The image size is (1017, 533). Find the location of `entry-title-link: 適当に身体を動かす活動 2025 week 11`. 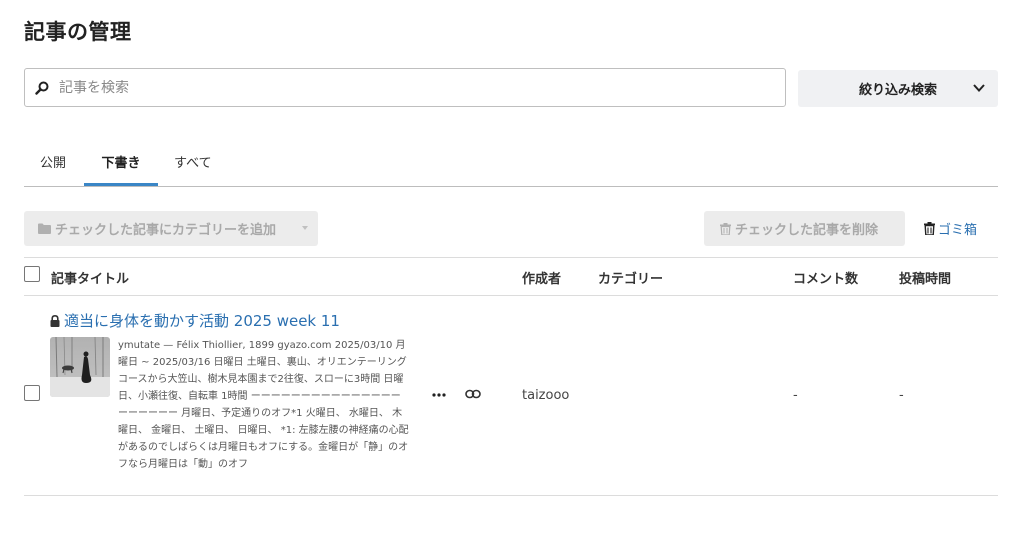

entry-title-link: 適当に身体を動かす活動 2025 week 11 is located at coordinates (195, 320).